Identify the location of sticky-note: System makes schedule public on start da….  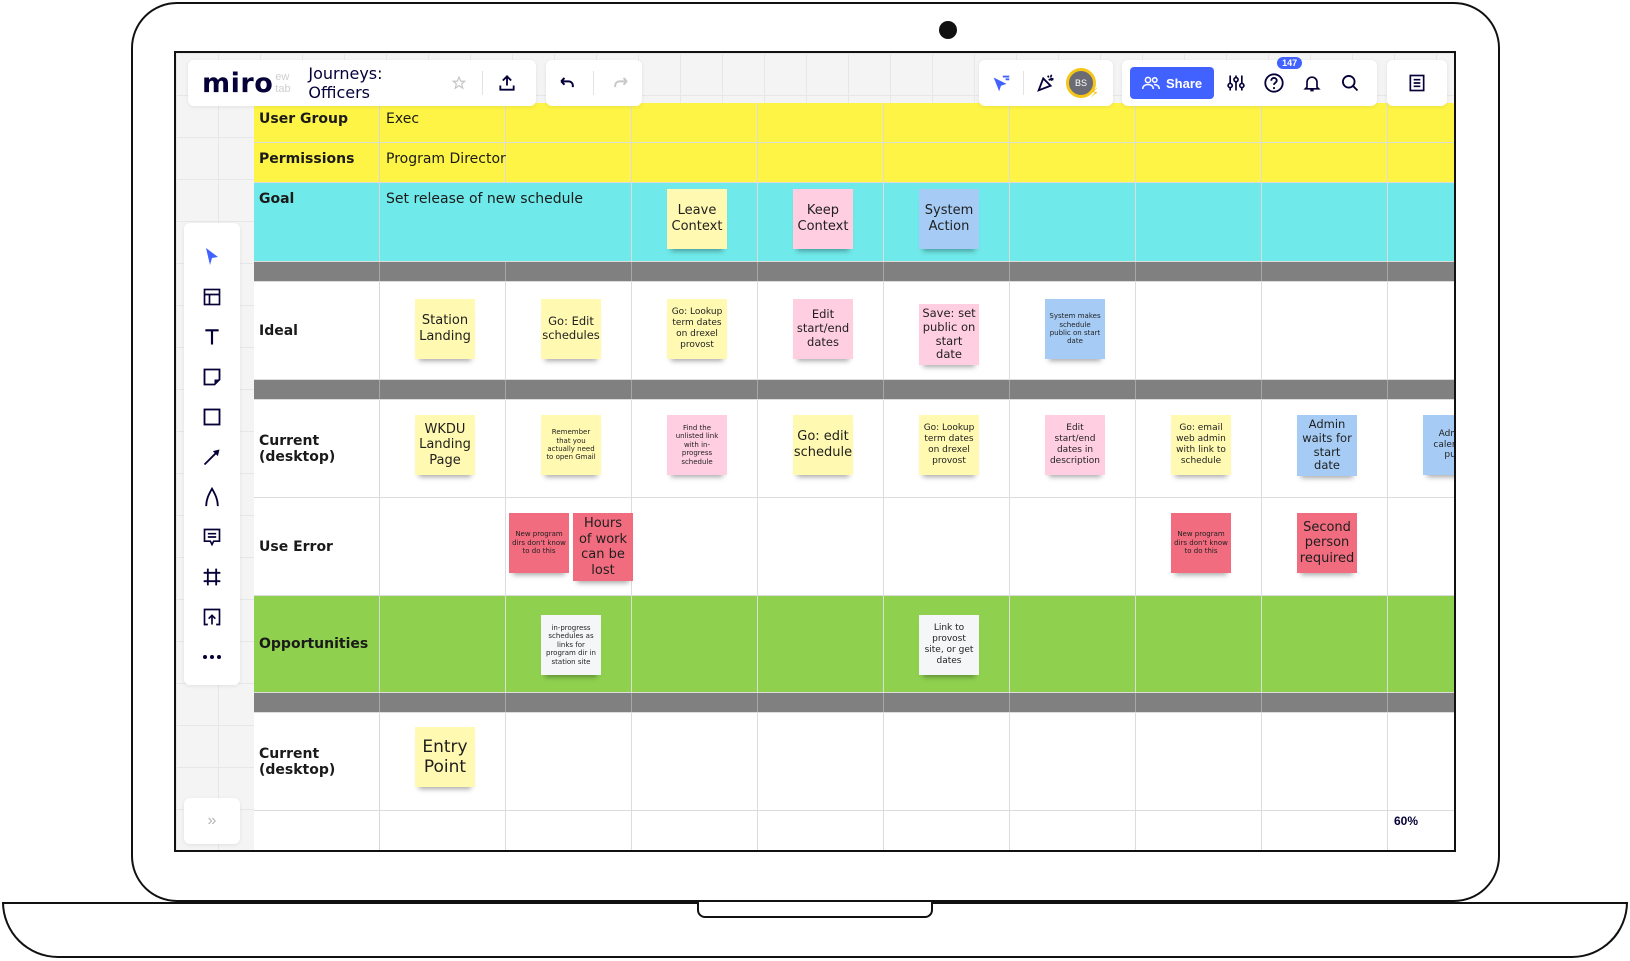
(1075, 329).